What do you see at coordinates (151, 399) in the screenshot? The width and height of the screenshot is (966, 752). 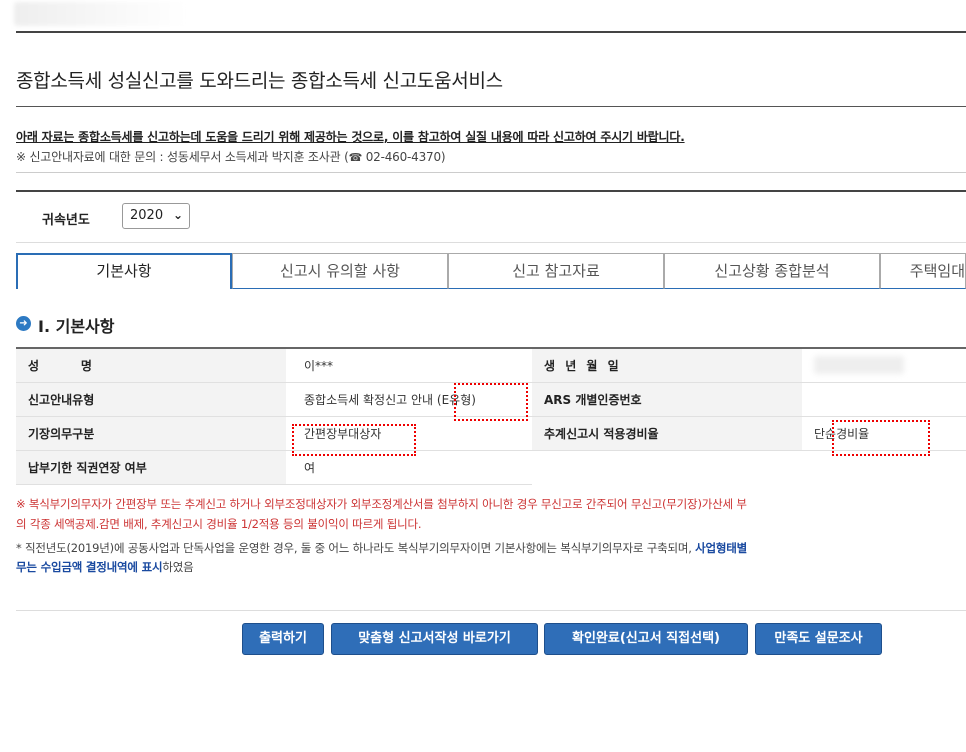 I see `table-header-cell: 신고안내유형` at bounding box center [151, 399].